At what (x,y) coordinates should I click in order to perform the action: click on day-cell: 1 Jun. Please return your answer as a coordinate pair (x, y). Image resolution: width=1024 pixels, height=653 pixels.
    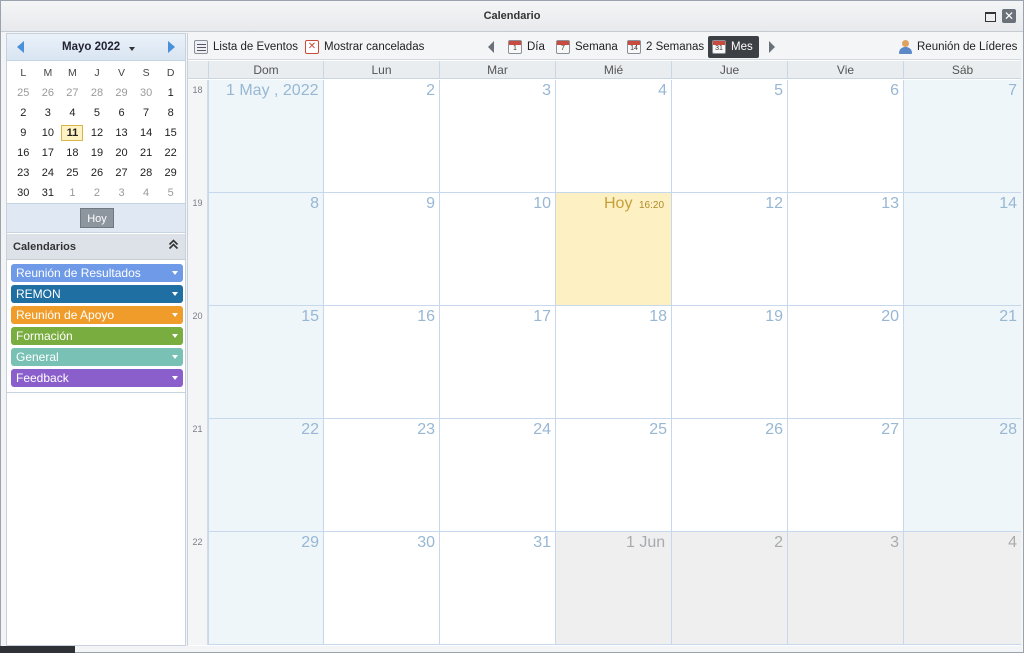
    Looking at the image, I should click on (613, 588).